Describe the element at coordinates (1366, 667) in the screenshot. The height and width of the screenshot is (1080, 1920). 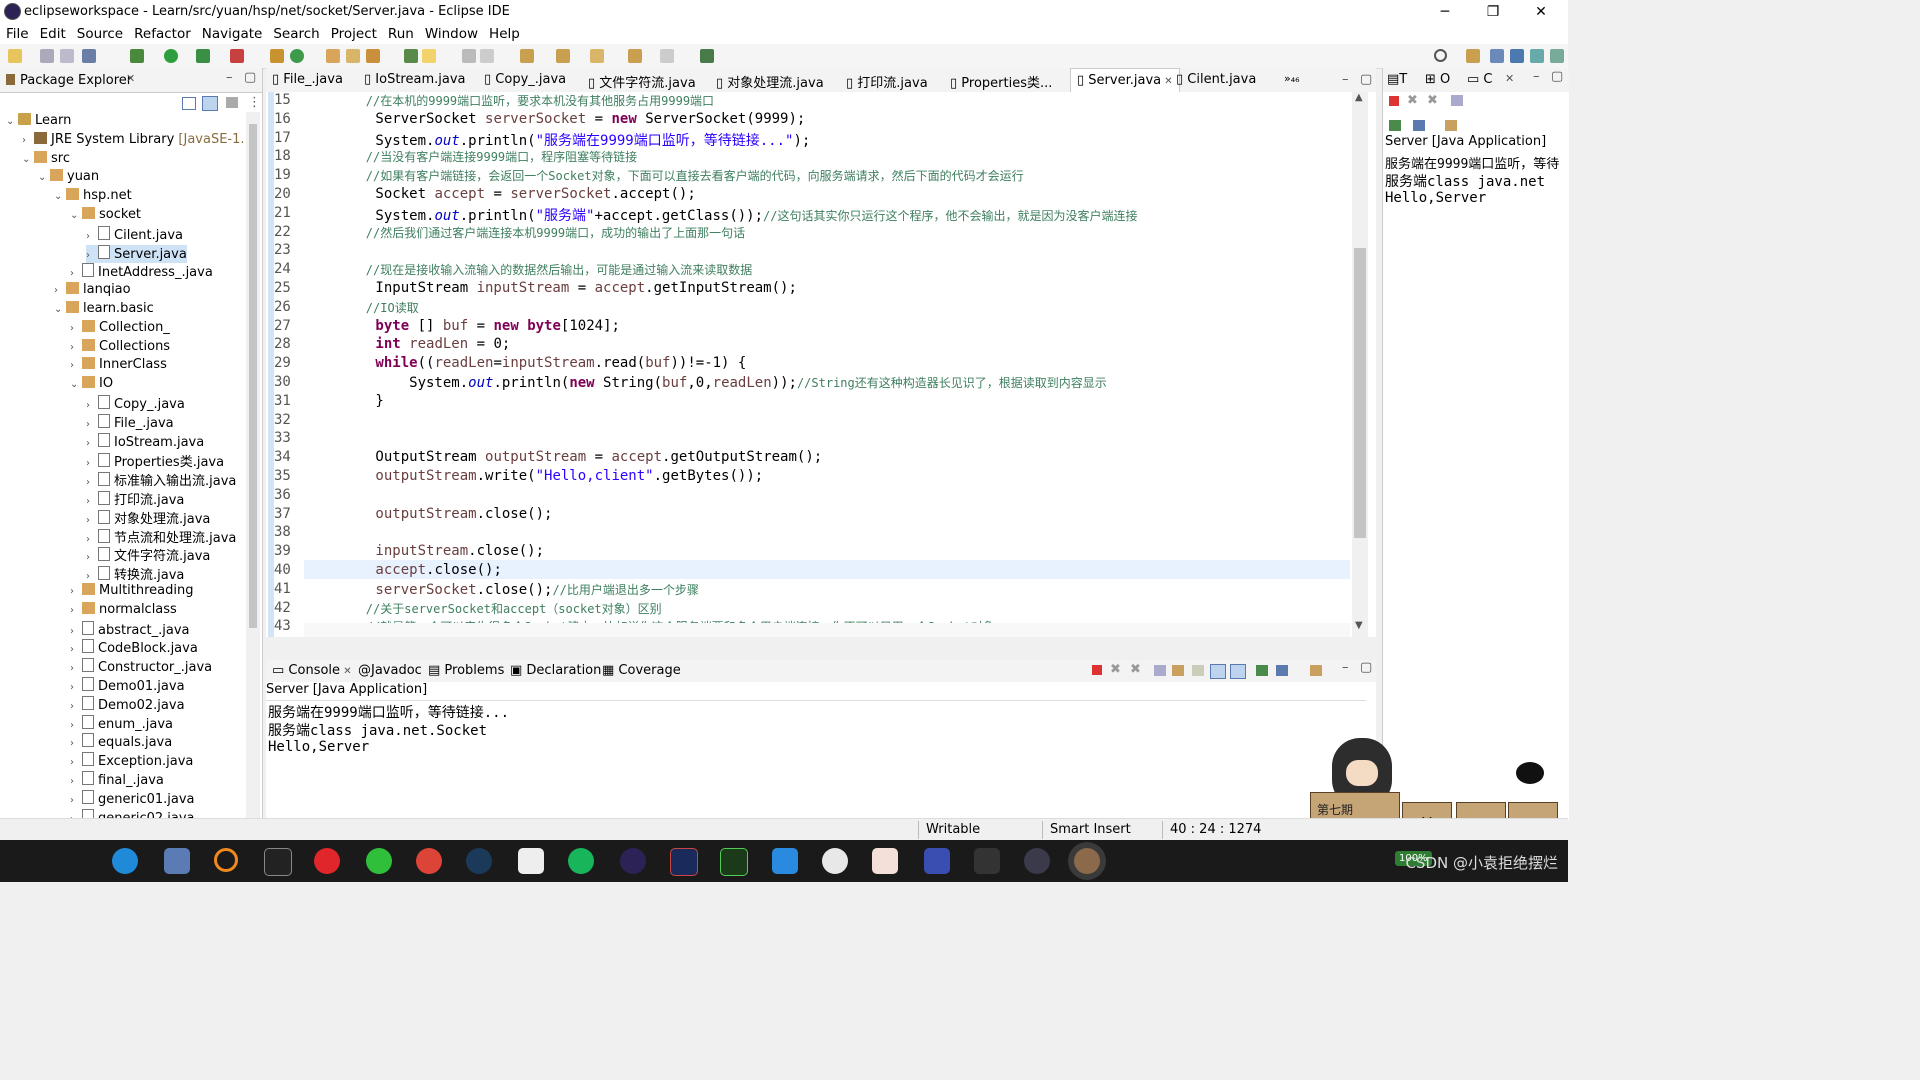
I see `maximize-console-icon: ▢` at that location.